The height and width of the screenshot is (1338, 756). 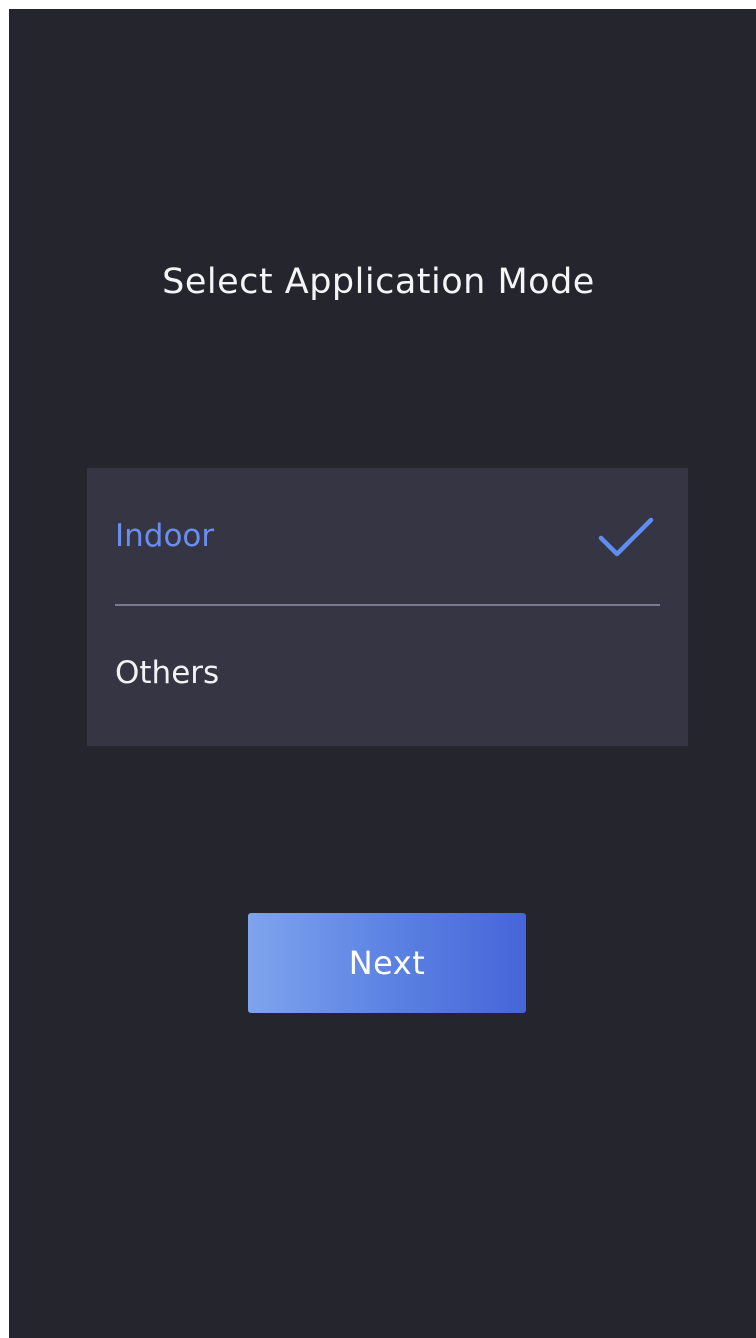 I want to click on checkmark-icon, so click(x=626, y=537).